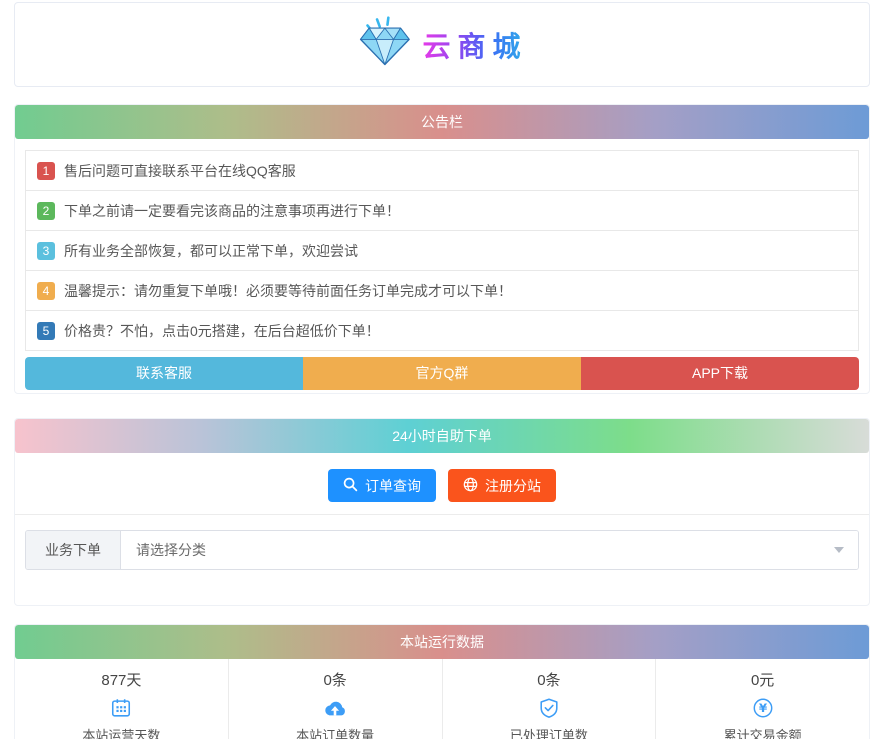  What do you see at coordinates (393, 485) in the screenshot?
I see `order-query-label: 订单查询` at bounding box center [393, 485].